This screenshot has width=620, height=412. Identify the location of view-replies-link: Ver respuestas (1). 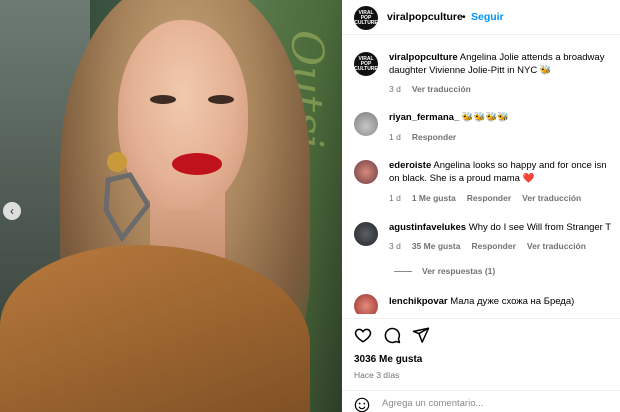
(444, 271).